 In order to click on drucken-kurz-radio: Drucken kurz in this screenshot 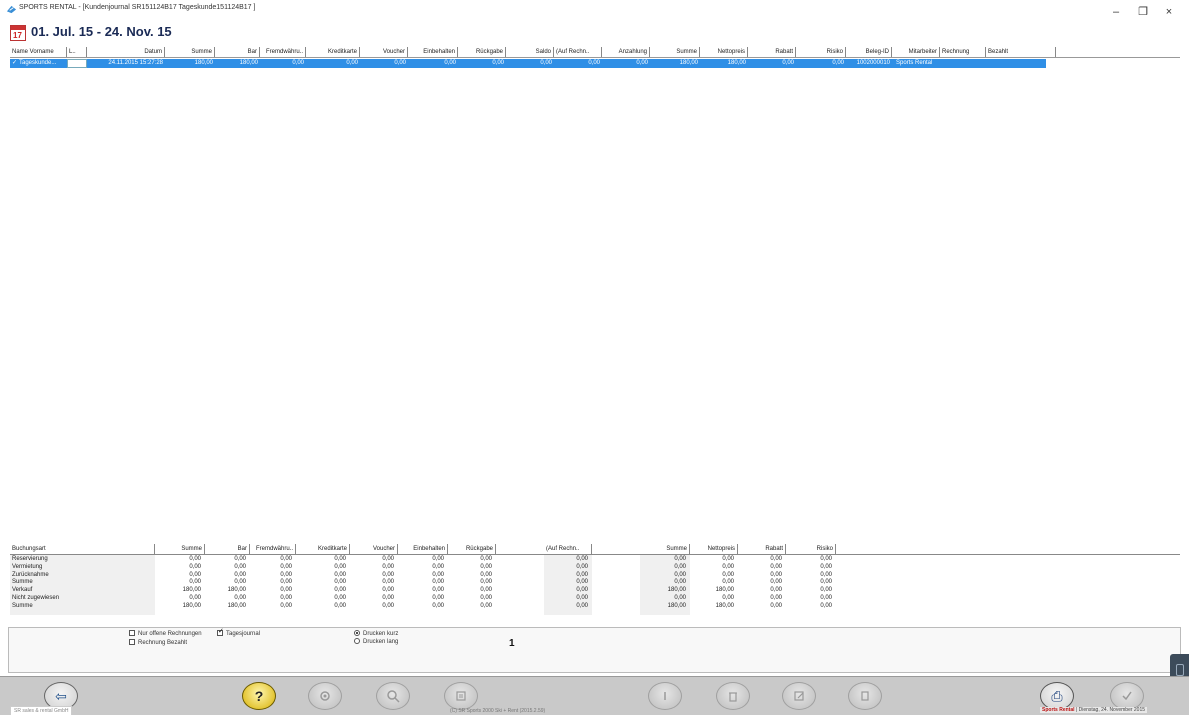, I will do `click(376, 634)`.